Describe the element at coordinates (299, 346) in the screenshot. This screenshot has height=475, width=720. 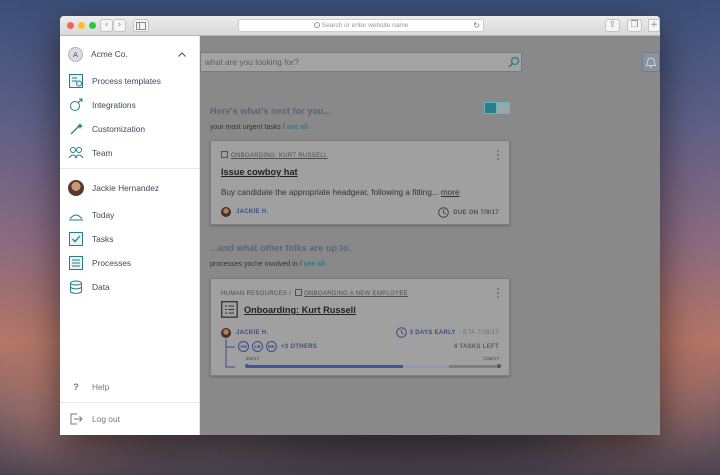
I see `others-count: +3 OTHERS` at that location.